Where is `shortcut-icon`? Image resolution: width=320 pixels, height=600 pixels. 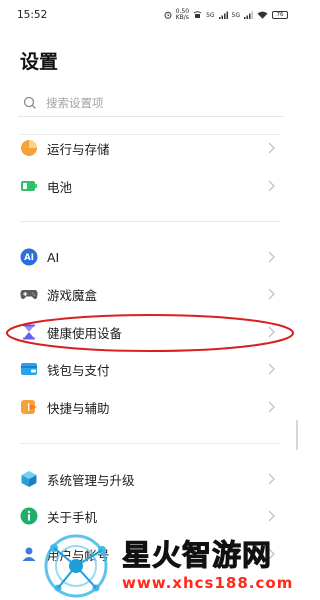 shortcut-icon is located at coordinates (29, 407).